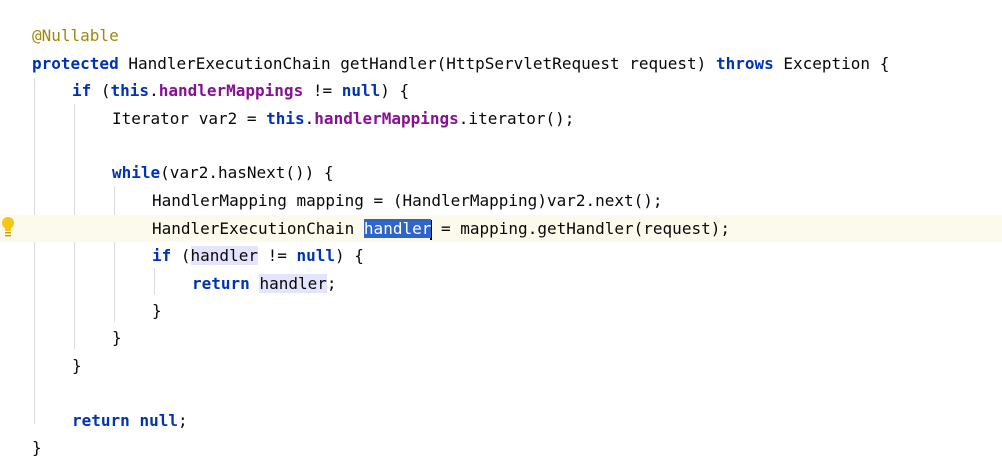 This screenshot has height=468, width=1002. I want to click on code-line: if (handler != null) {, so click(501, 255).